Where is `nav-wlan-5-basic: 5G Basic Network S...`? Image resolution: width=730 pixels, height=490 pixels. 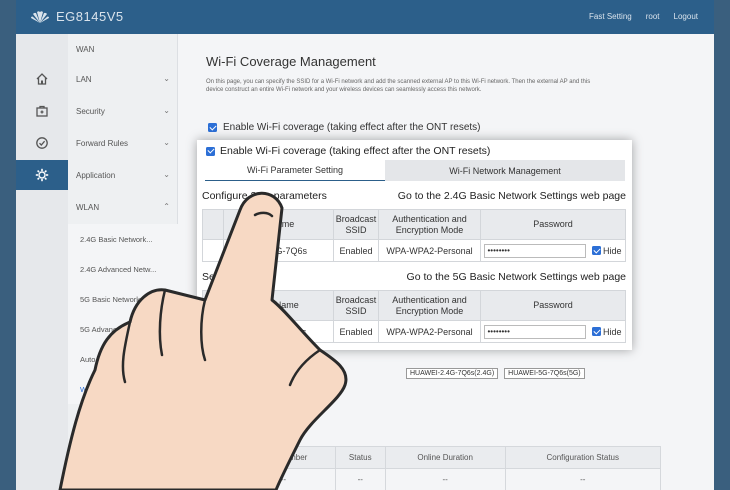 nav-wlan-5-basic: 5G Basic Network S... is located at coordinates (123, 299).